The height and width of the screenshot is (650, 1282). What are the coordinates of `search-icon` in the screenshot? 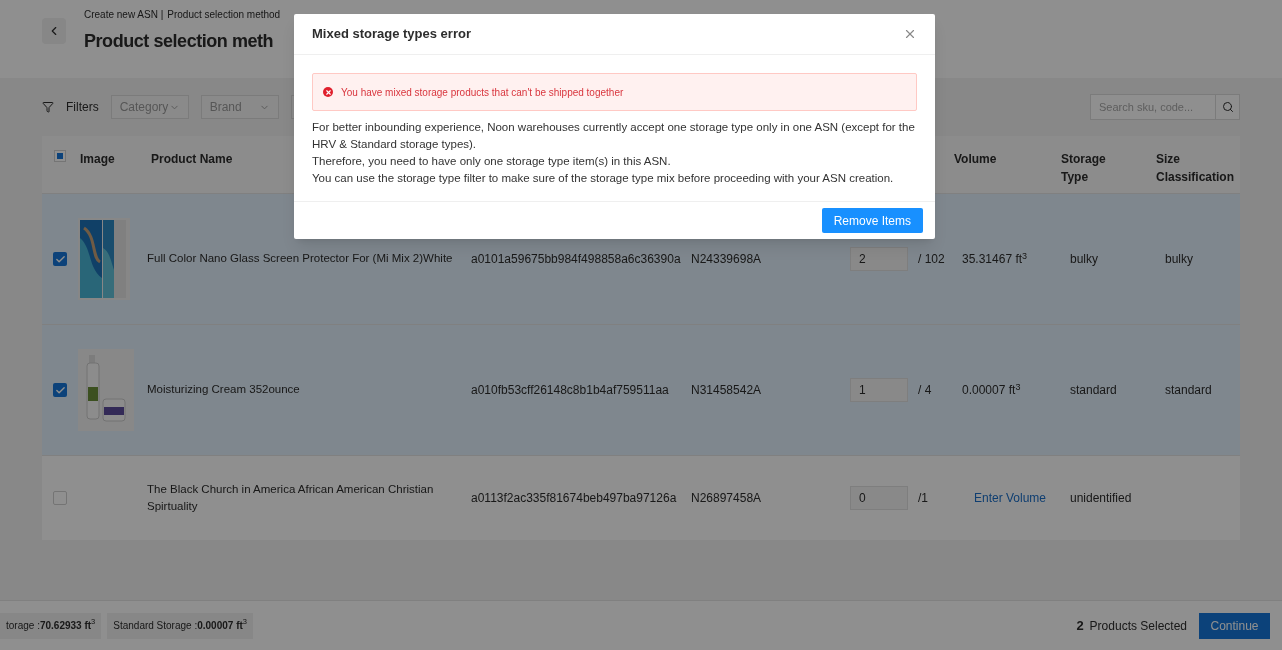 It's located at (1227, 107).